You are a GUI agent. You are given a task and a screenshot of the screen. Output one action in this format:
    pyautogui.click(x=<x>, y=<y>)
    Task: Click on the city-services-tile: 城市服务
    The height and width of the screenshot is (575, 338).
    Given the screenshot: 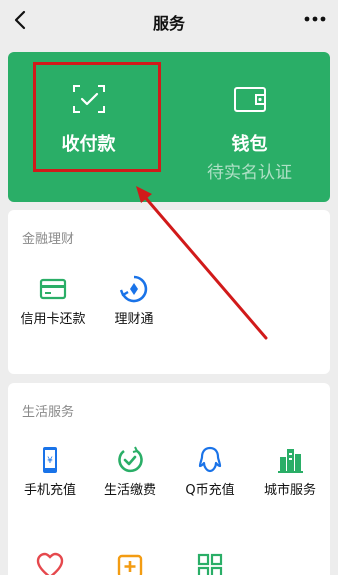 What is the action you would take?
    pyautogui.click(x=290, y=473)
    